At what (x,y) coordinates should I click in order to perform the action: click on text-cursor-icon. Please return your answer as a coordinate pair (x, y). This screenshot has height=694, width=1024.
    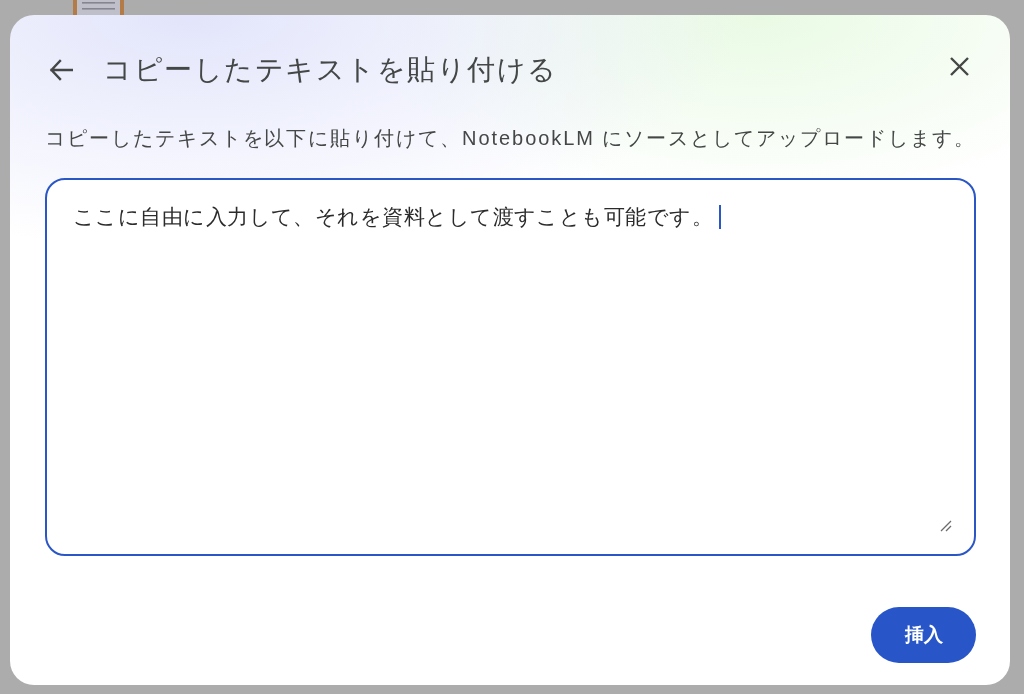
    Looking at the image, I should click on (720, 217).